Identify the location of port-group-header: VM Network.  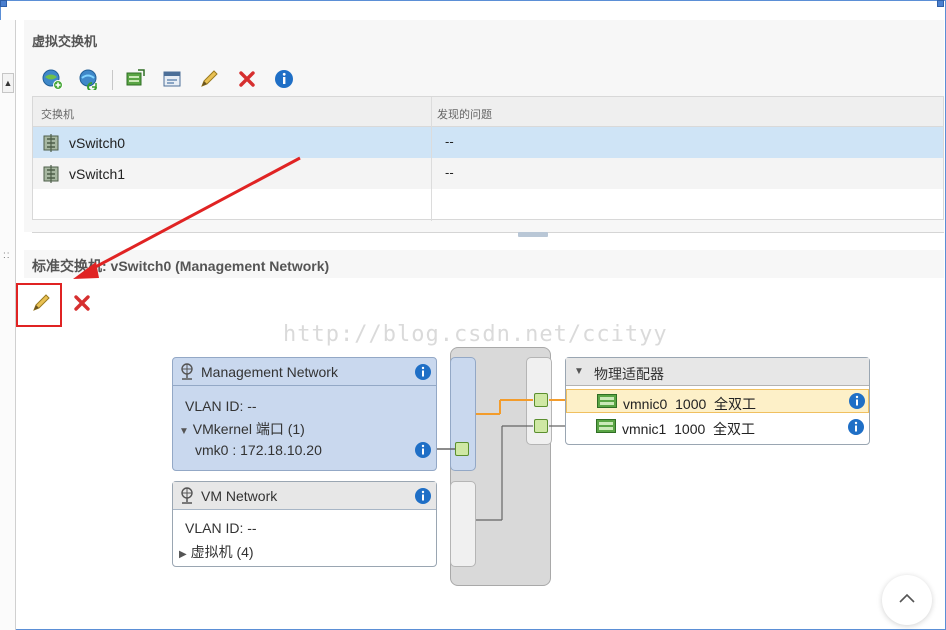
(304, 496).